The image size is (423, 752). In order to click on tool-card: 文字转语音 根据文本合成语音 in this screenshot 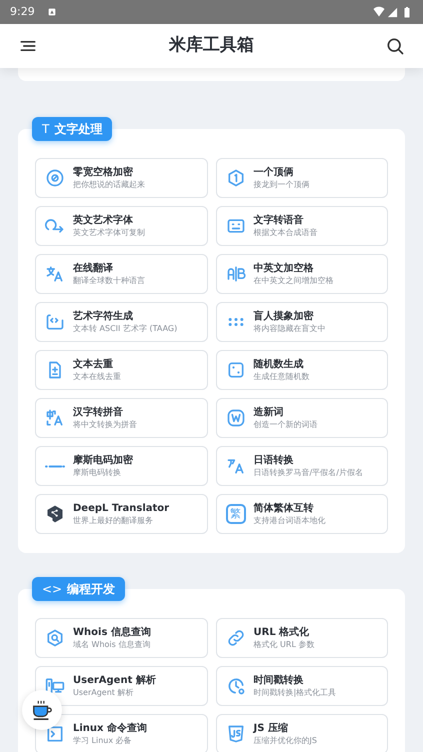, I will do `click(302, 226)`.